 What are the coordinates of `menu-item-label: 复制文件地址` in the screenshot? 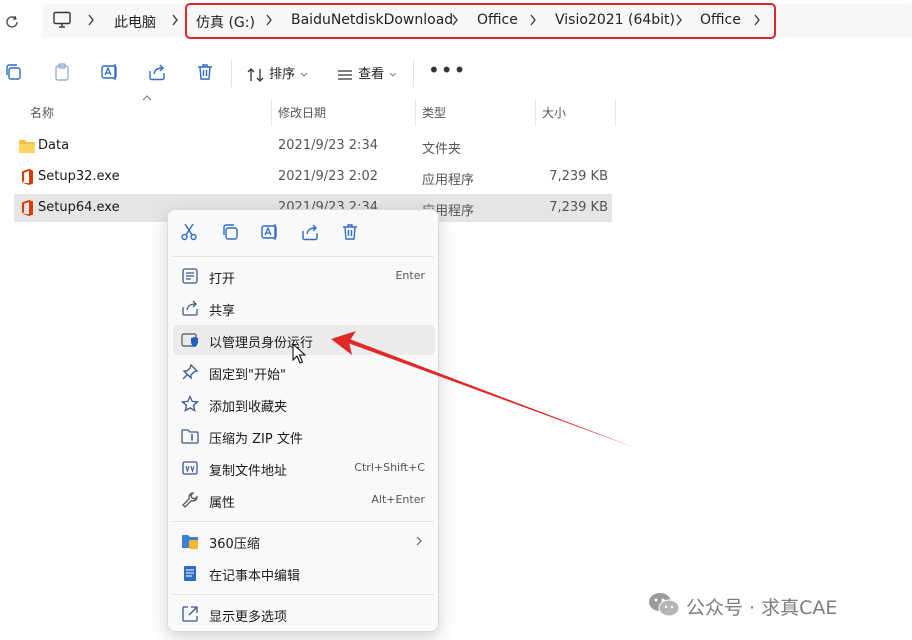 It's located at (248, 471).